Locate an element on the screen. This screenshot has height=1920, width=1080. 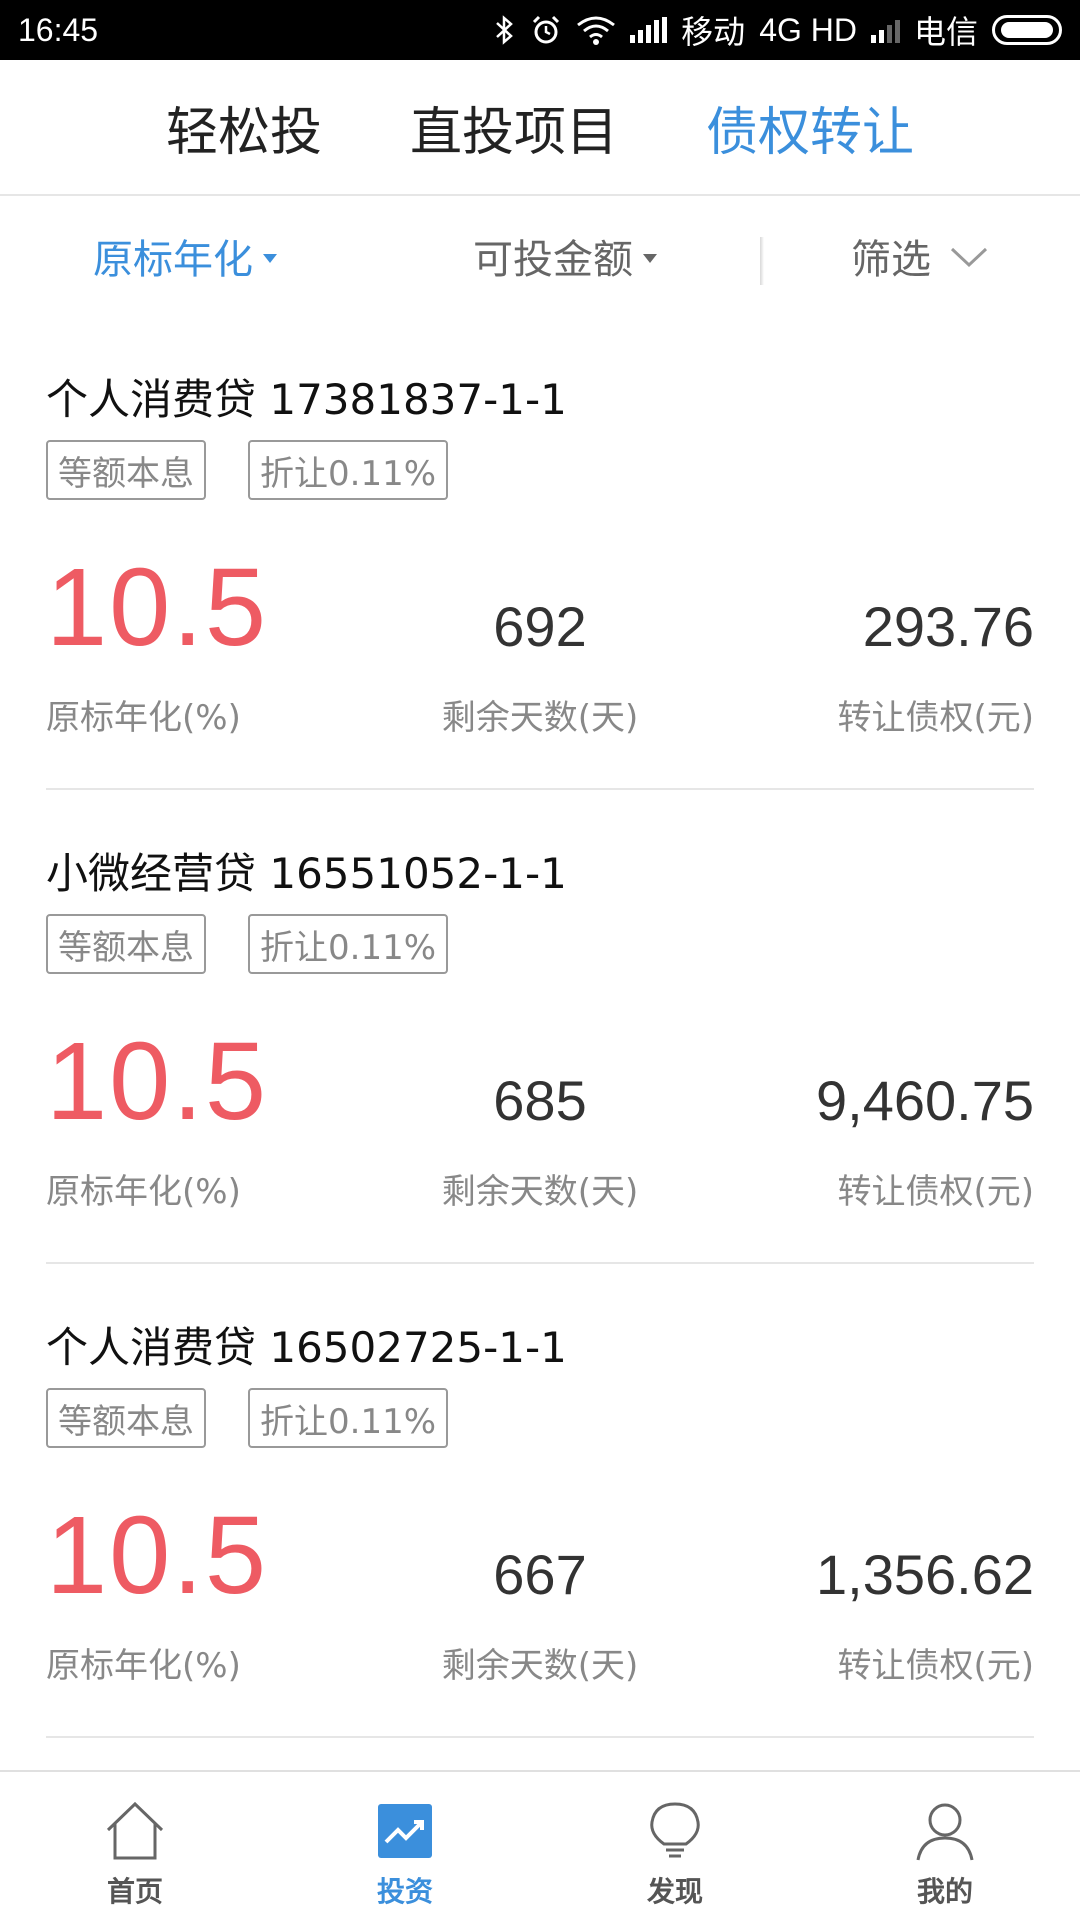
user-icon is located at coordinates (945, 1832).